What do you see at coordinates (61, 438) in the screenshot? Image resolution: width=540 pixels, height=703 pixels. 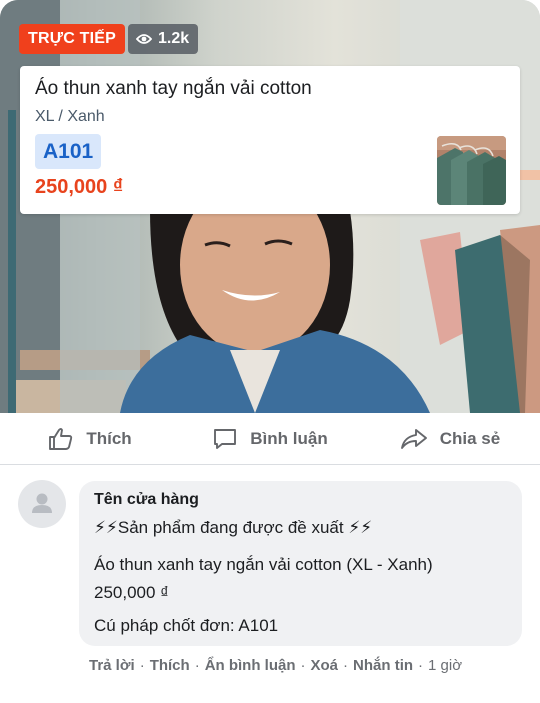 I see `like-icon` at bounding box center [61, 438].